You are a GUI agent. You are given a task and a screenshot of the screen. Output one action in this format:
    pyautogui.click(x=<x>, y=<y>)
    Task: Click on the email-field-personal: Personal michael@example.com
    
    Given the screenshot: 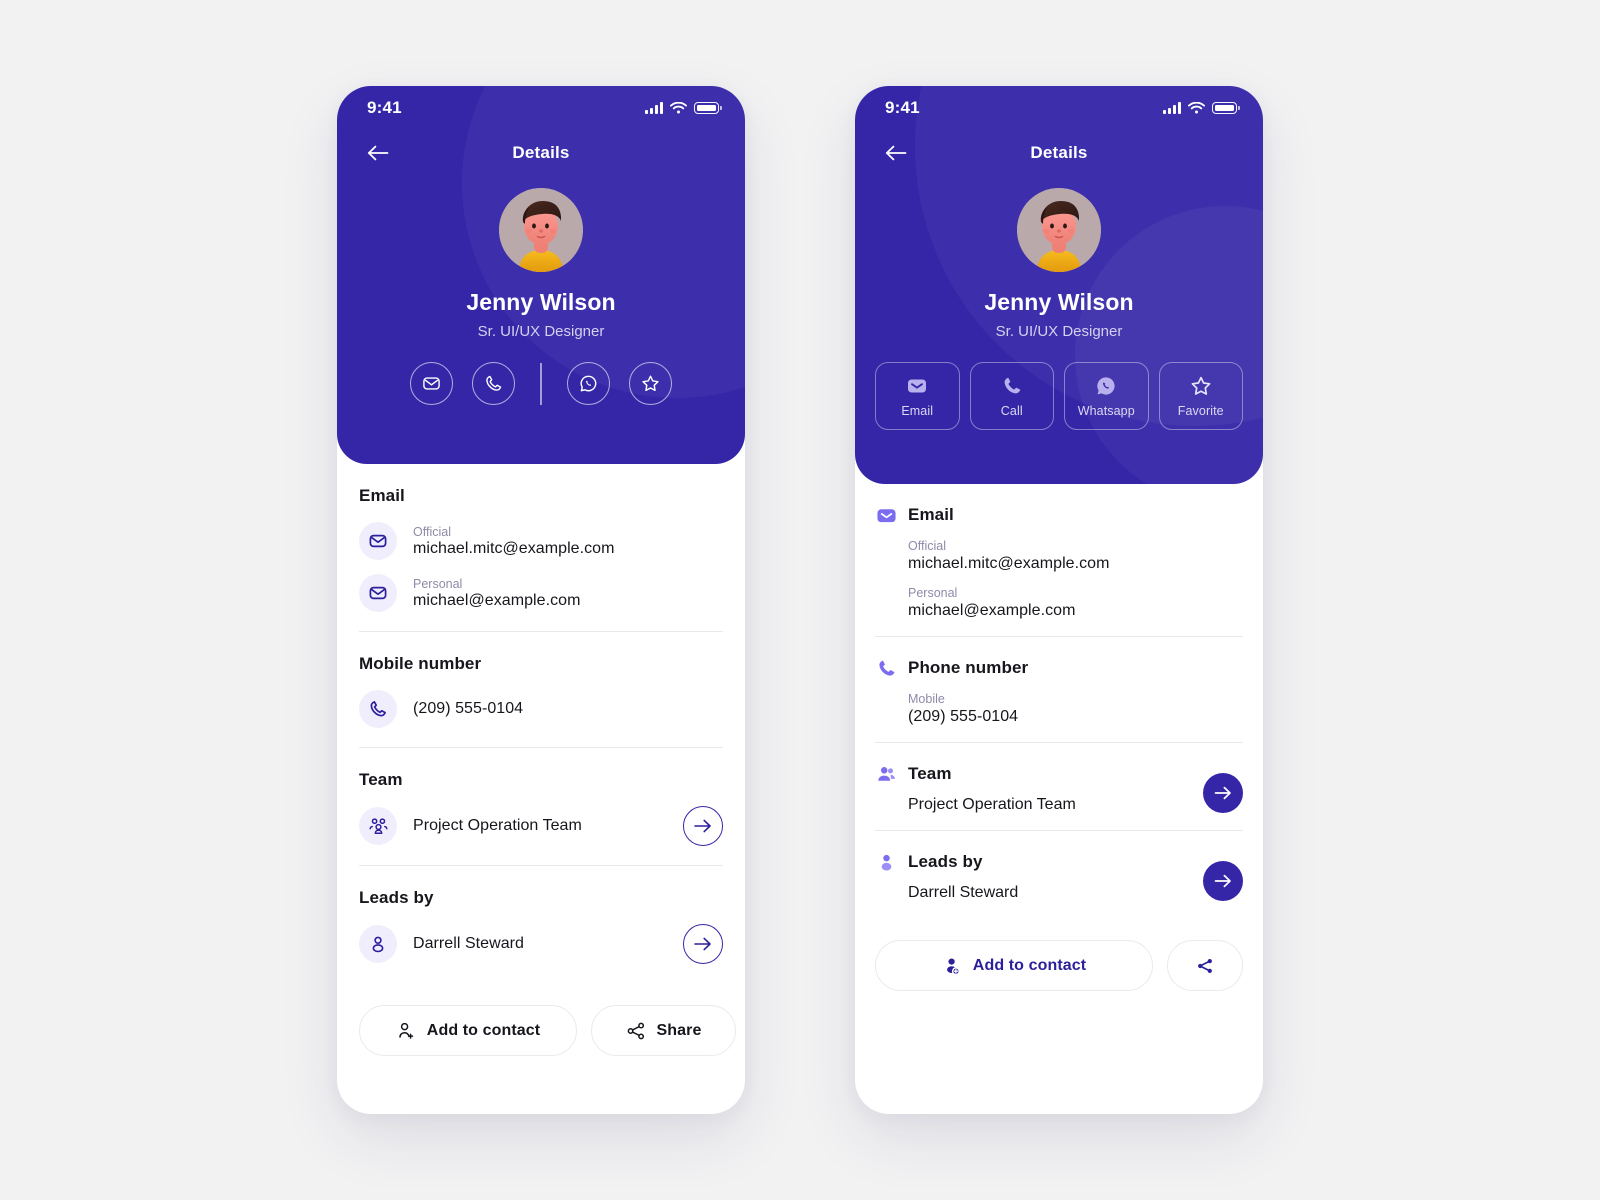 What is the action you would take?
    pyautogui.click(x=1059, y=603)
    